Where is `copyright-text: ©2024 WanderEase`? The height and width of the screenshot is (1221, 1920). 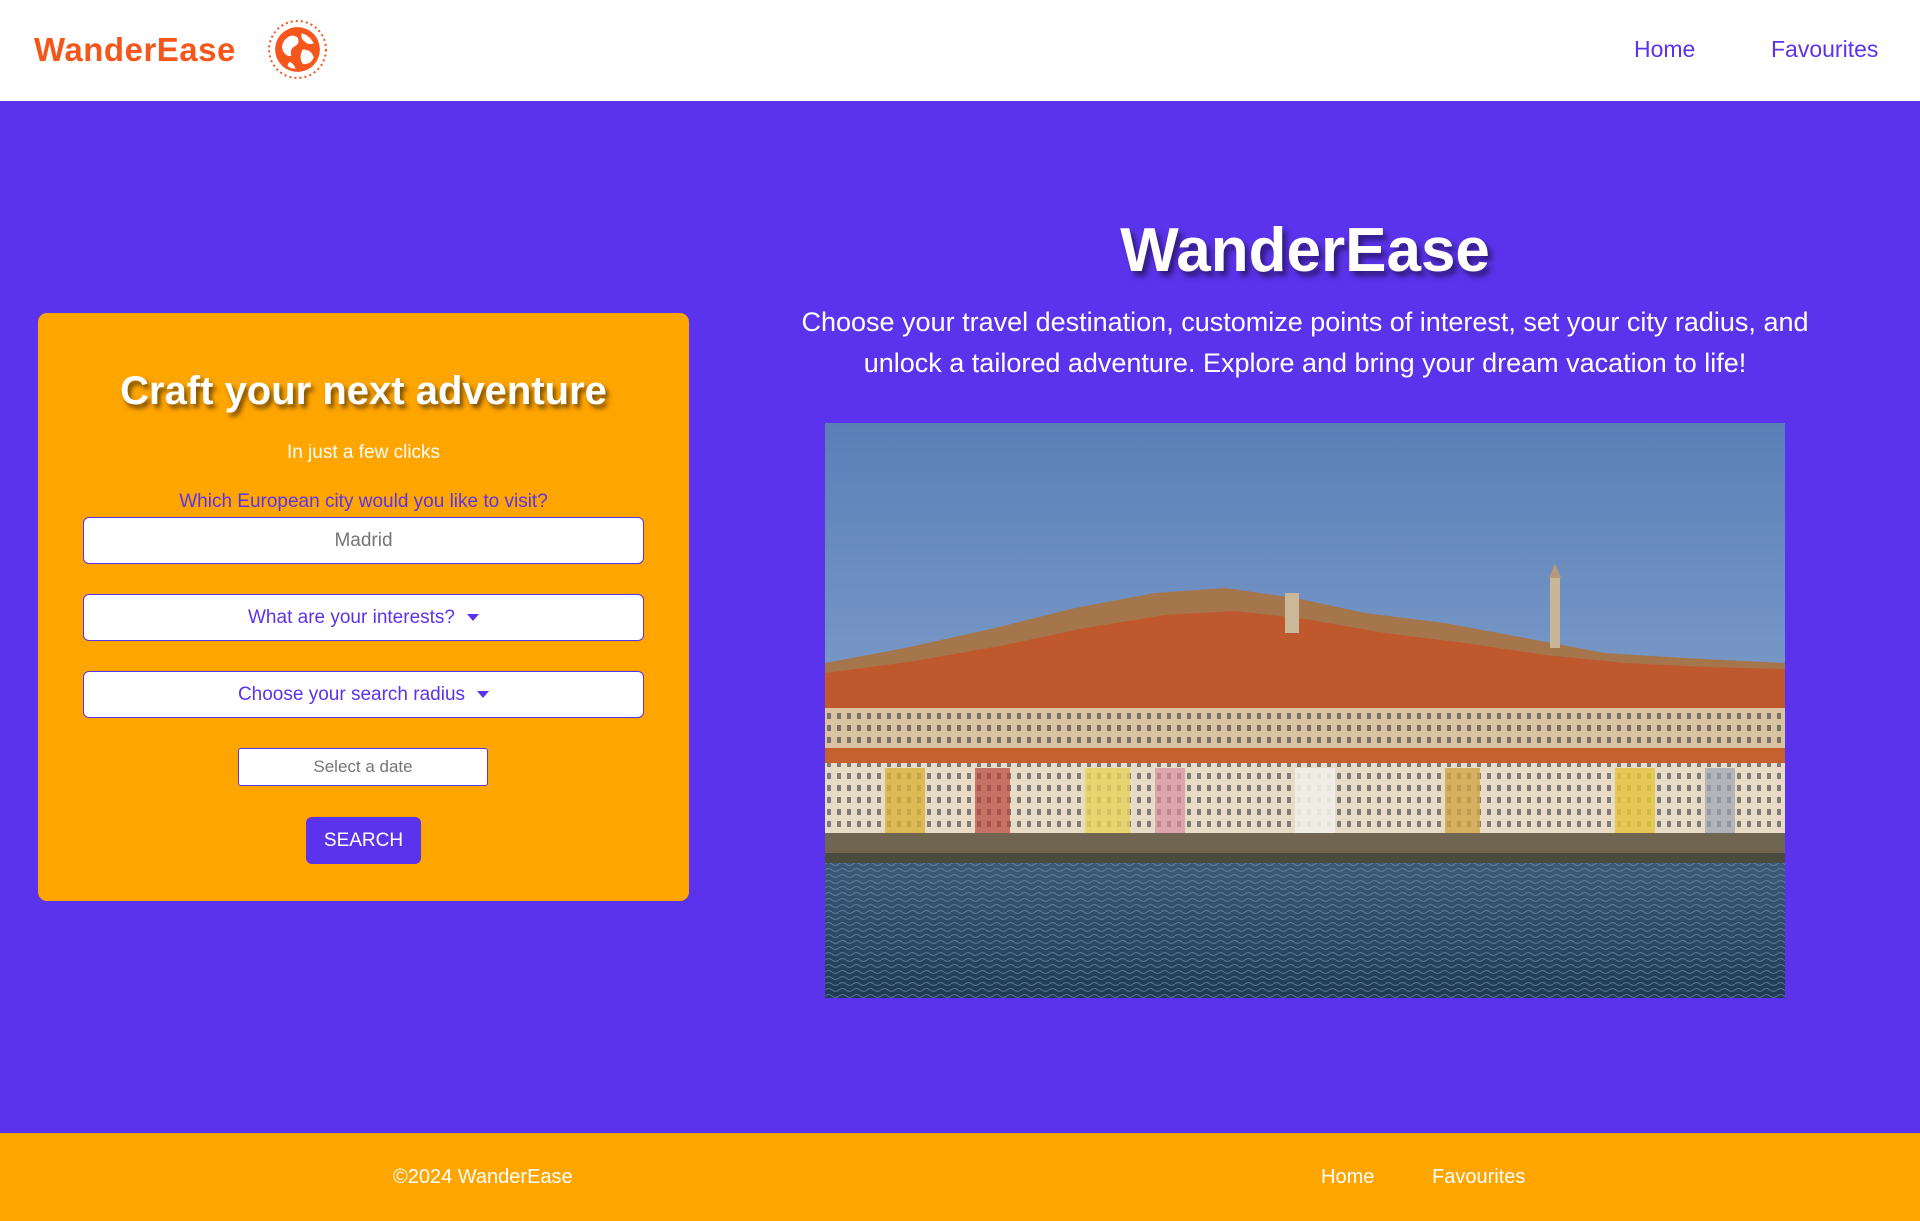
copyright-text: ©2024 WanderEase is located at coordinates (483, 1177).